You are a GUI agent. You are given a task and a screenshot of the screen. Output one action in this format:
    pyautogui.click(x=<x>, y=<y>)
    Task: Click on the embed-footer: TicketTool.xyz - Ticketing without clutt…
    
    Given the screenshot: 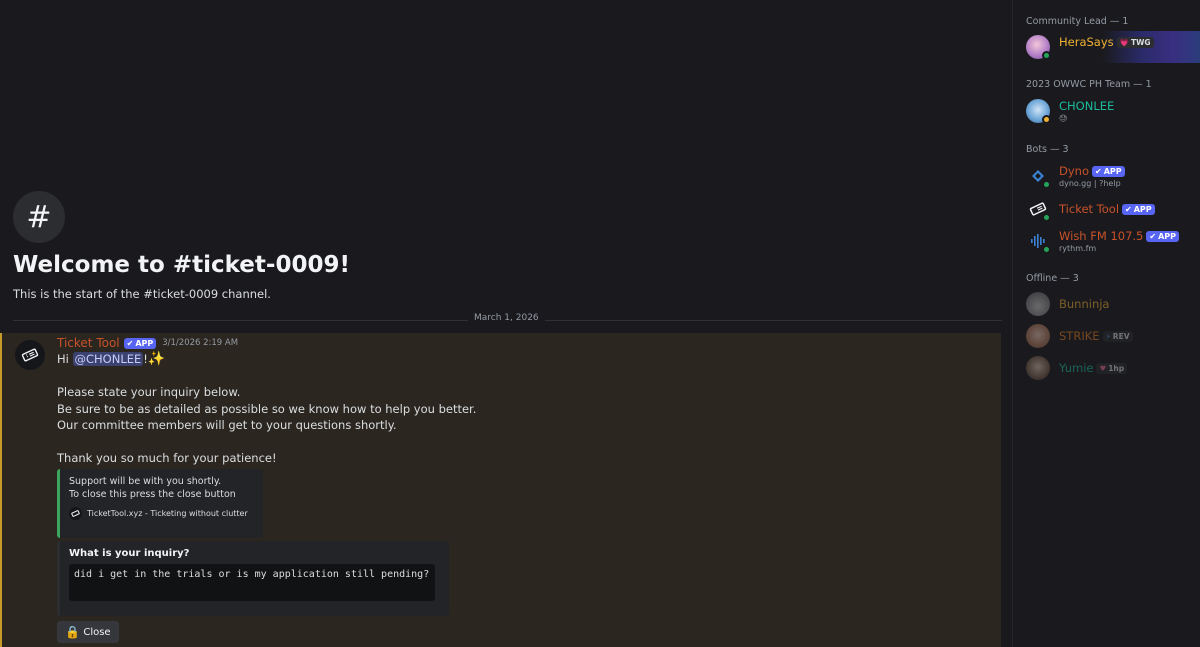 What is the action you would take?
    pyautogui.click(x=161, y=513)
    